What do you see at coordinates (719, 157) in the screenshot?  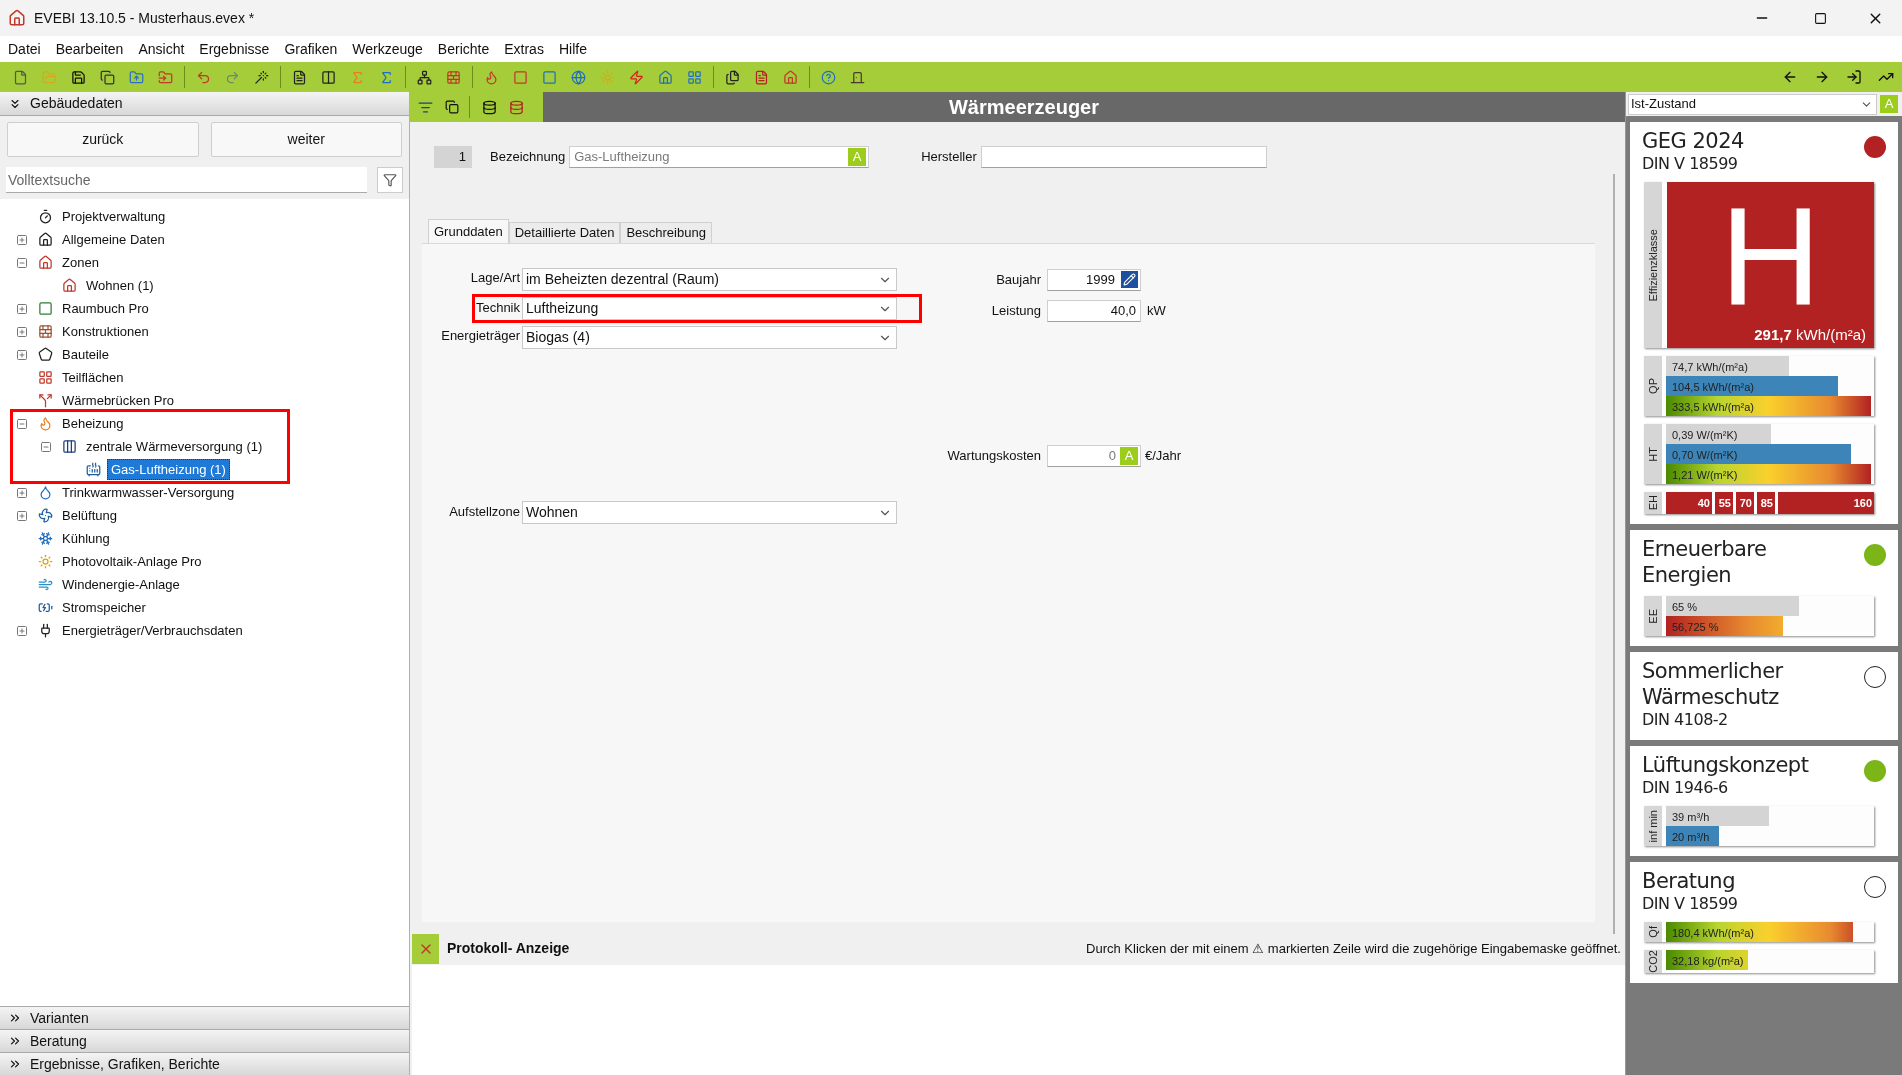 I see `name-field: Gas-Luftheizung A` at bounding box center [719, 157].